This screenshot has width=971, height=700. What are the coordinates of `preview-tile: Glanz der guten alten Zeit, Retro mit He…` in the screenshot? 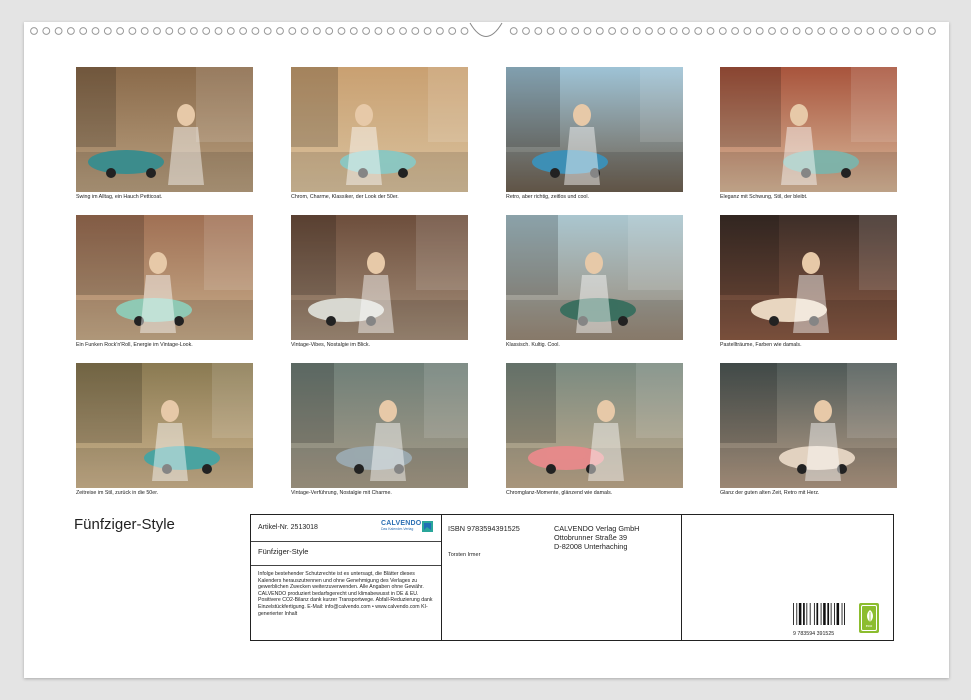 It's located at (808, 430).